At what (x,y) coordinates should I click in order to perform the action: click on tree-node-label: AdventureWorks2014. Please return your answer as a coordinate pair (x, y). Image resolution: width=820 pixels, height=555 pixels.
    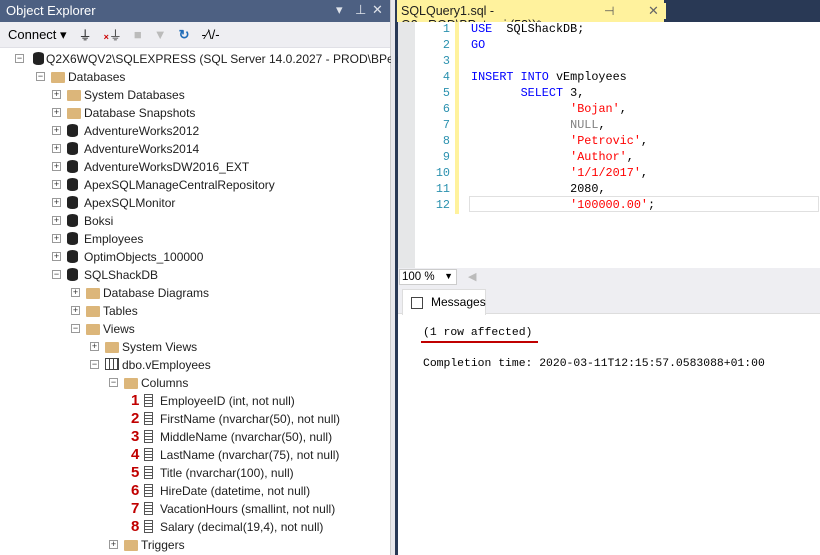
    Looking at the image, I should click on (142, 149).